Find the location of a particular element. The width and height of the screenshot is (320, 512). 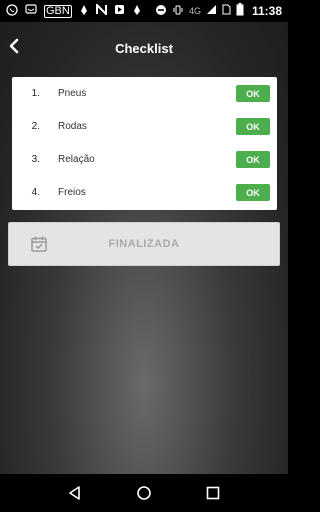

notification-icons: GBN is located at coordinates (80, 10).